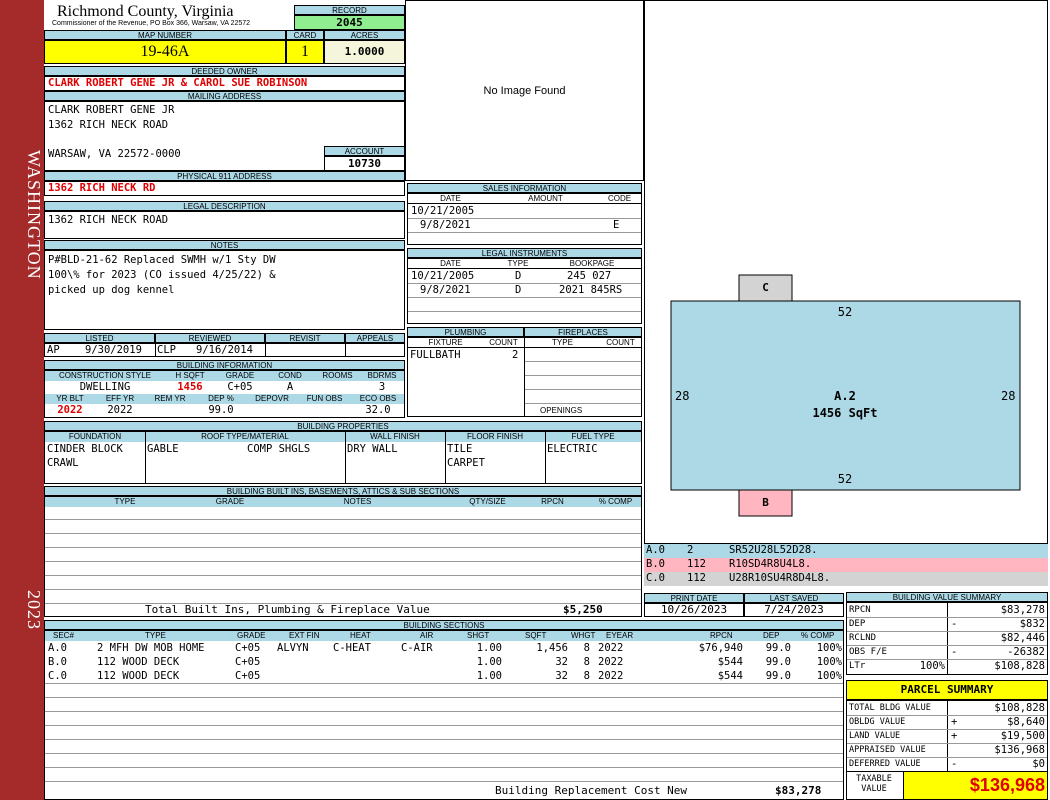 This screenshot has height=800, width=1050. Describe the element at coordinates (443, 211) in the screenshot. I see `sale-1-date: 10/21/2005` at that location.